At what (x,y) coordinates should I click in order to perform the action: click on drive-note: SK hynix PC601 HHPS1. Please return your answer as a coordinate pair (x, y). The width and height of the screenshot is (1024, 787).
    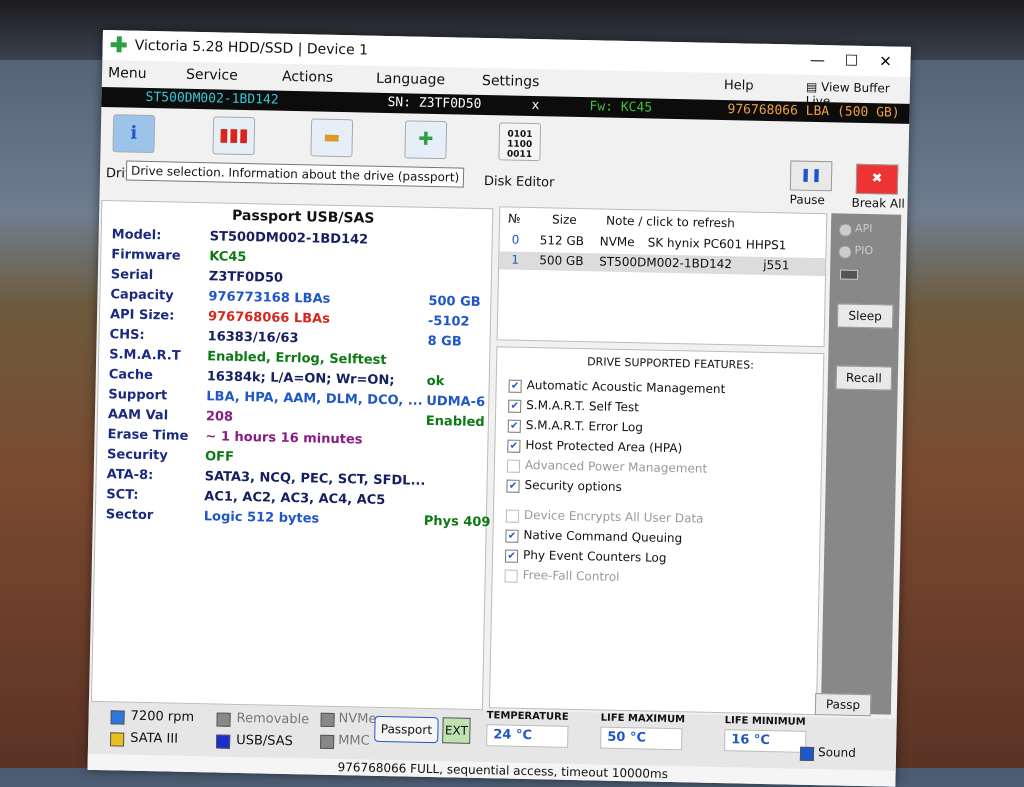
    Looking at the image, I should click on (717, 244).